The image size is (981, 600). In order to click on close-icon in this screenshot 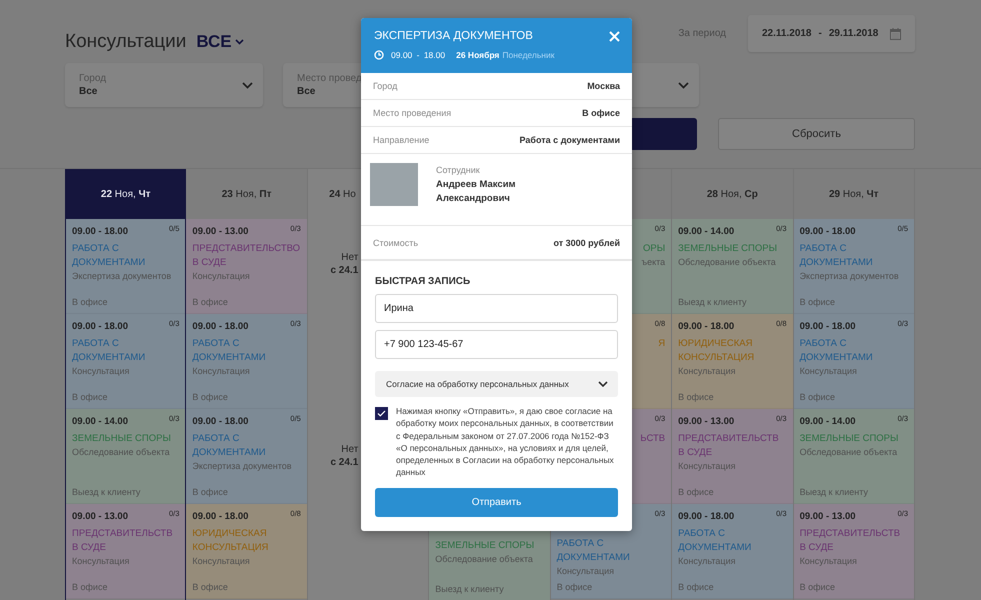, I will do `click(614, 36)`.